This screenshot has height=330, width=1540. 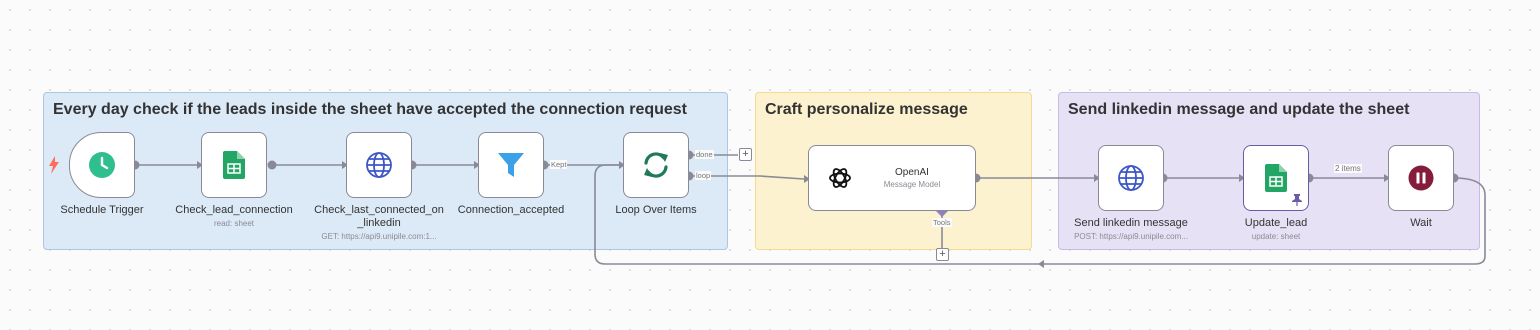 What do you see at coordinates (703, 175) in the screenshot?
I see `connection-label-loop: loop` at bounding box center [703, 175].